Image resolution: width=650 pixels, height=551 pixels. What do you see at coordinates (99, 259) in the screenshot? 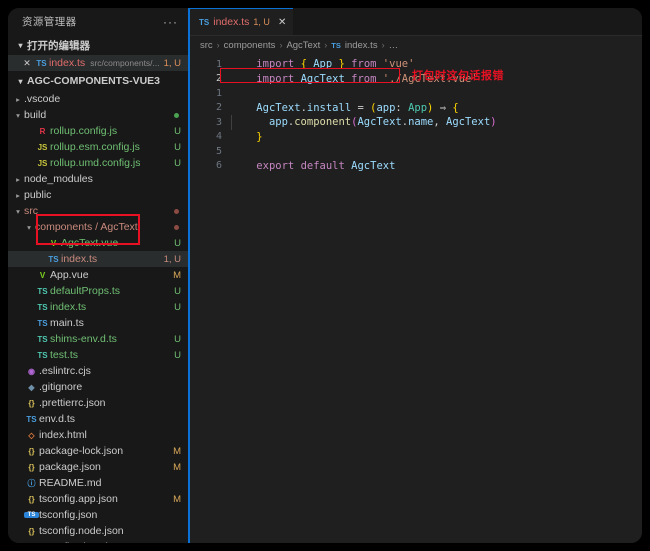
I see `tree-file: ▸TSindex.ts1, U` at bounding box center [99, 259].